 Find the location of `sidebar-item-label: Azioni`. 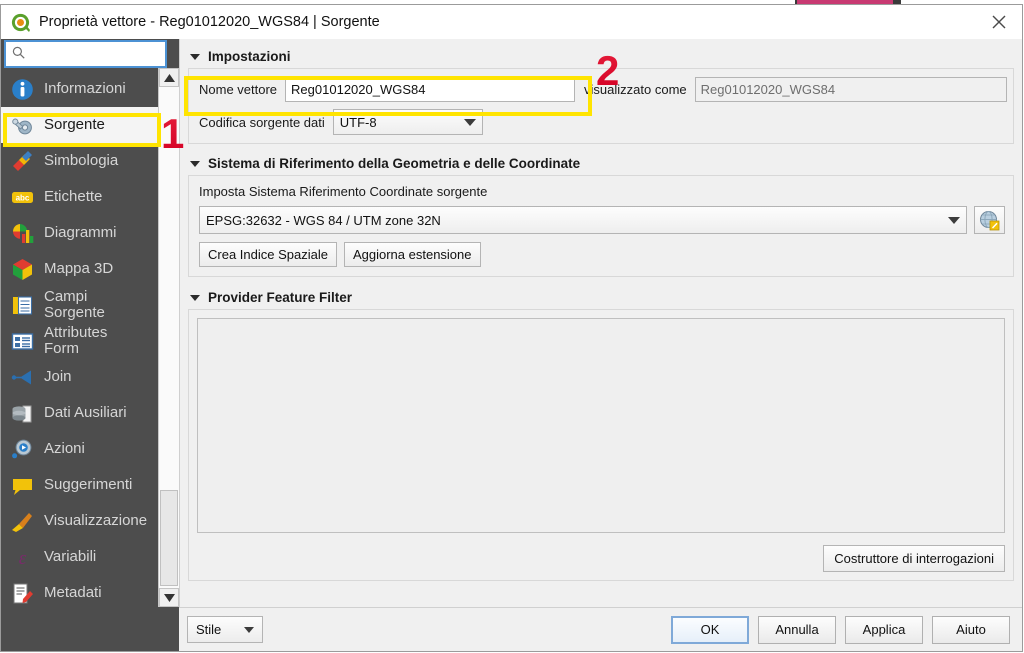

sidebar-item-label: Azioni is located at coordinates (64, 449).